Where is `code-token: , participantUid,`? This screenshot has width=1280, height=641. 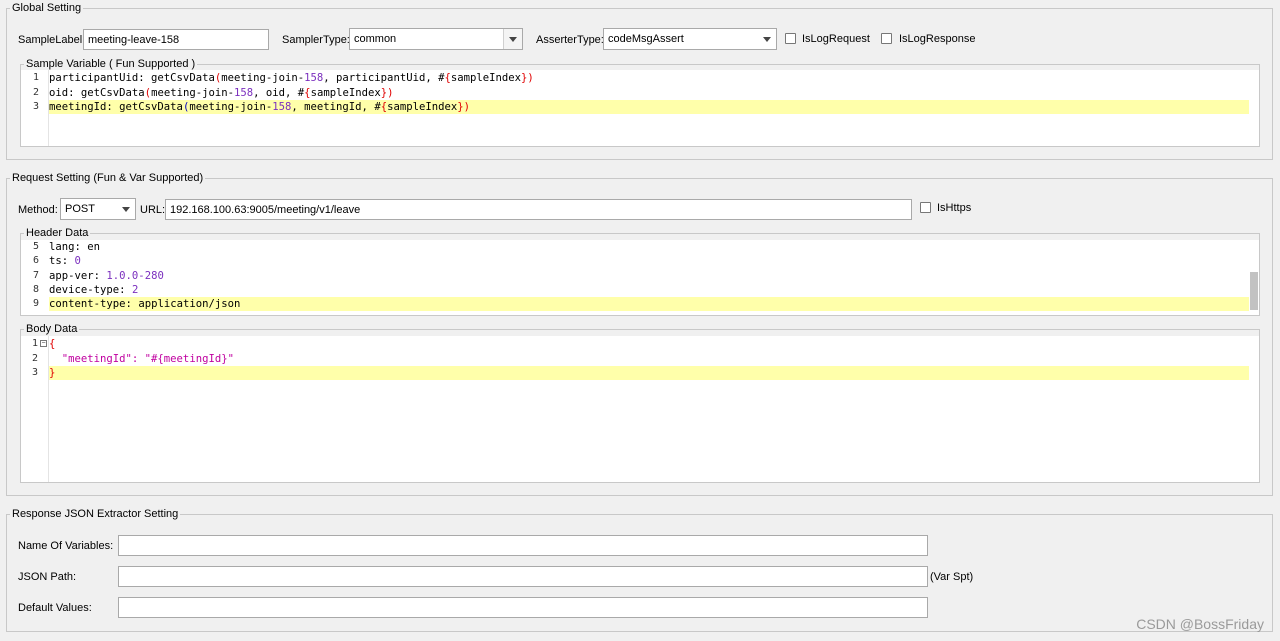 code-token: , participantUid, is located at coordinates (381, 78).